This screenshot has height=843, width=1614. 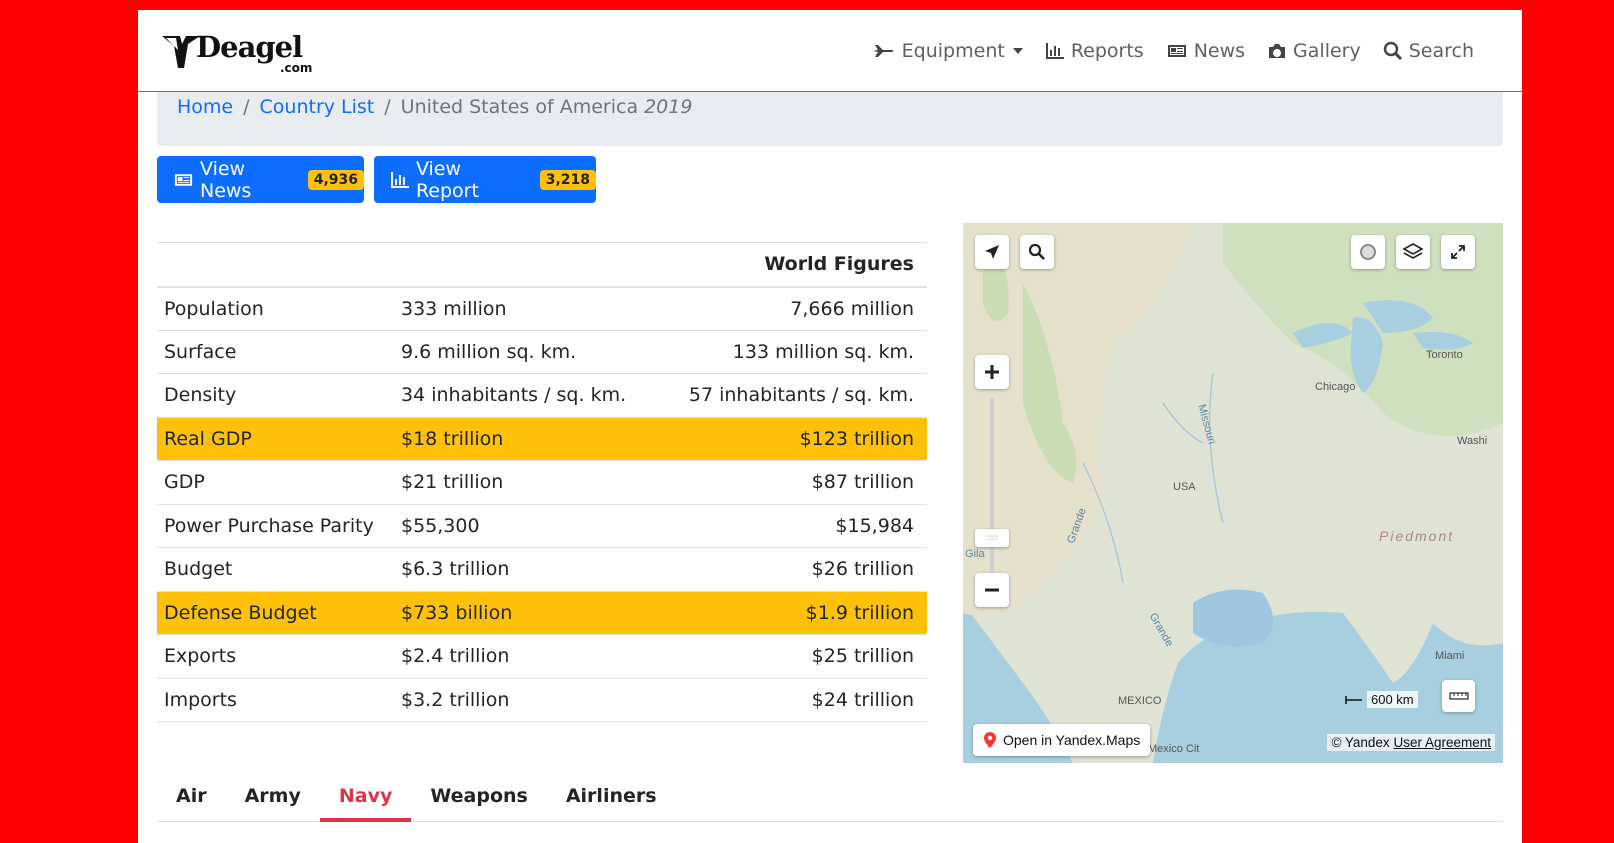 What do you see at coordinates (399, 179) in the screenshot?
I see `bar-chart-icon` at bounding box center [399, 179].